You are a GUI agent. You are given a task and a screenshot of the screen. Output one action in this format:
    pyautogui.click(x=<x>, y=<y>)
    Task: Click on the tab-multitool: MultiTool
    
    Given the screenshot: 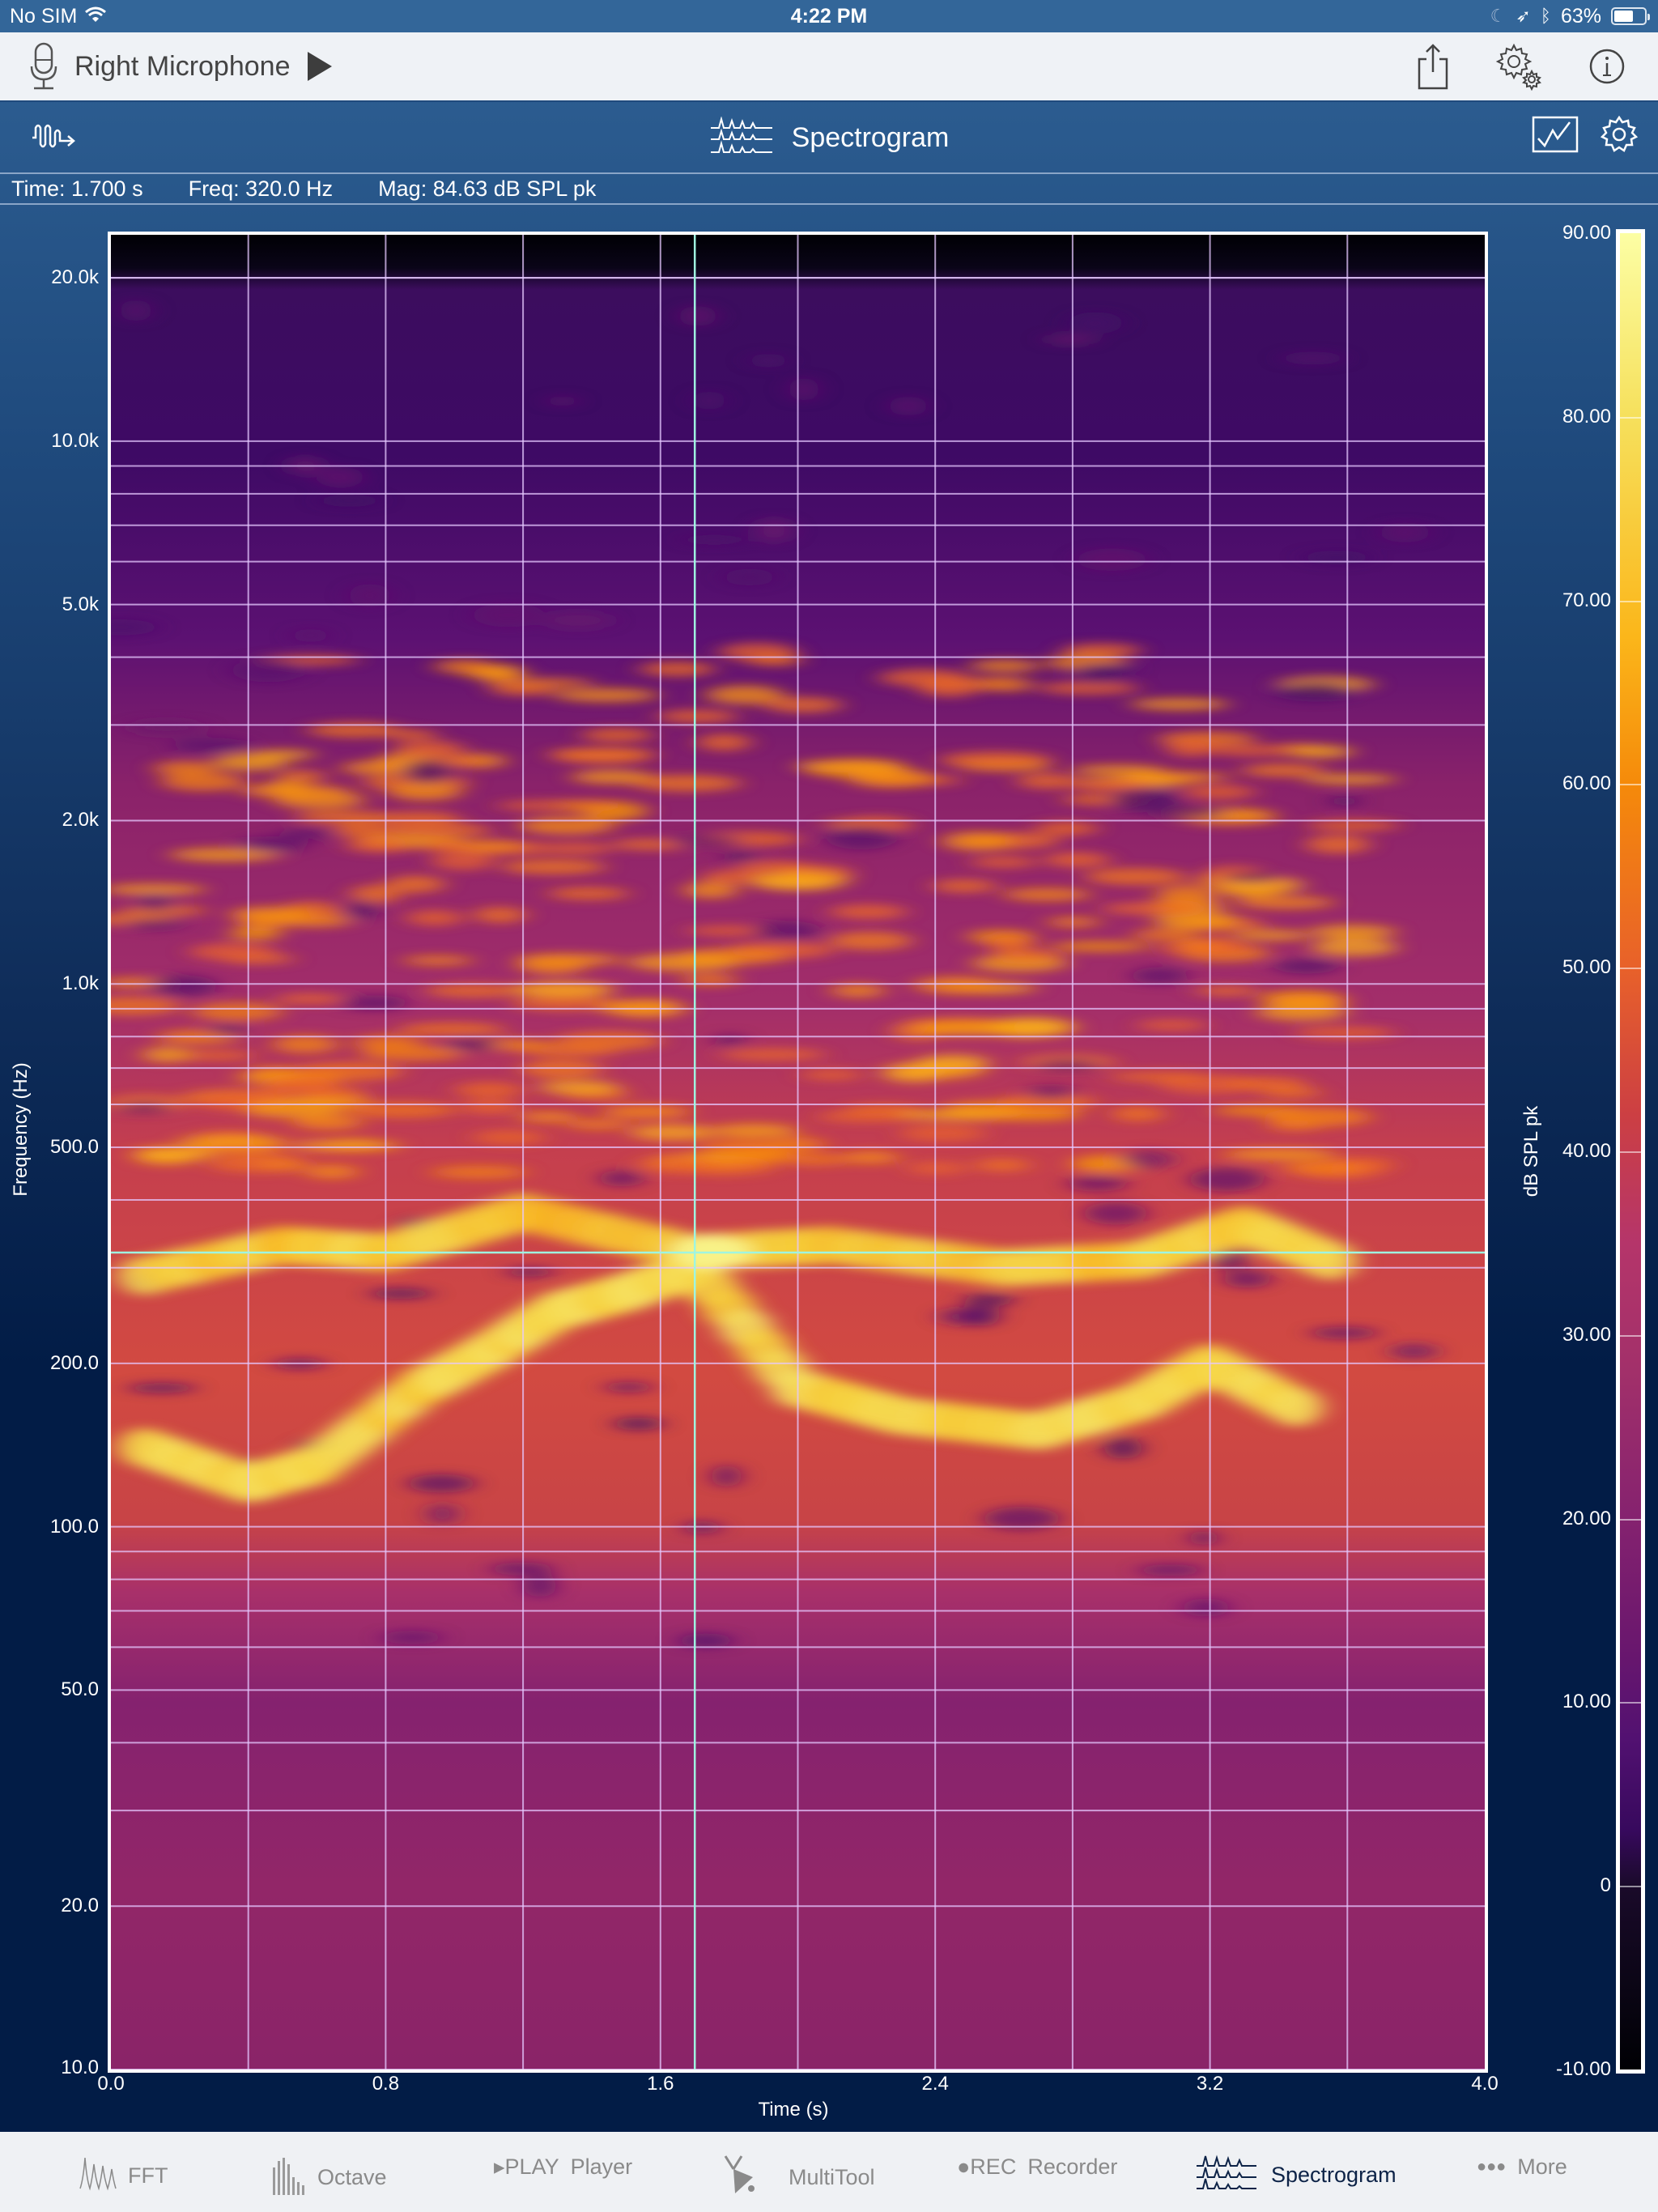 What is the action you would take?
    pyautogui.click(x=797, y=2178)
    